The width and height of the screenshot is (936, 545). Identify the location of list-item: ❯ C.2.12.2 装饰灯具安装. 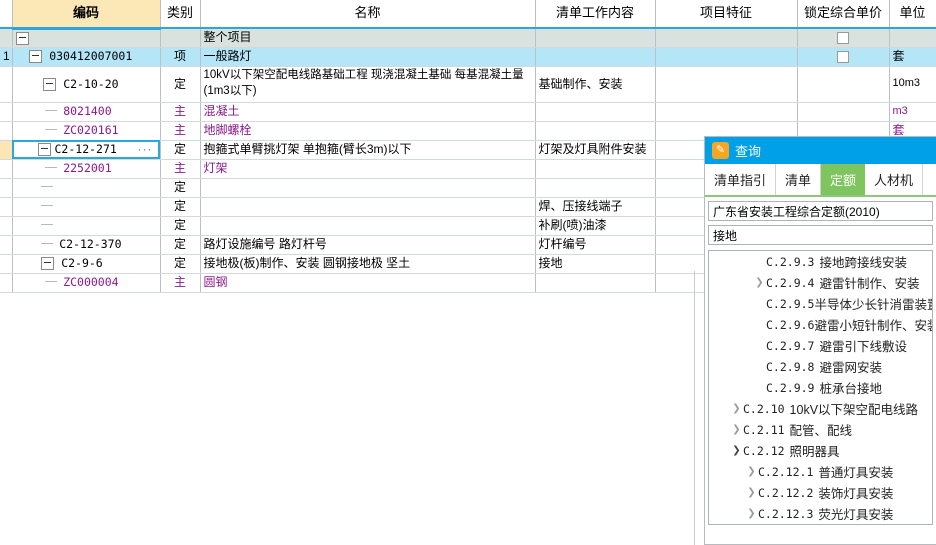
(820, 492).